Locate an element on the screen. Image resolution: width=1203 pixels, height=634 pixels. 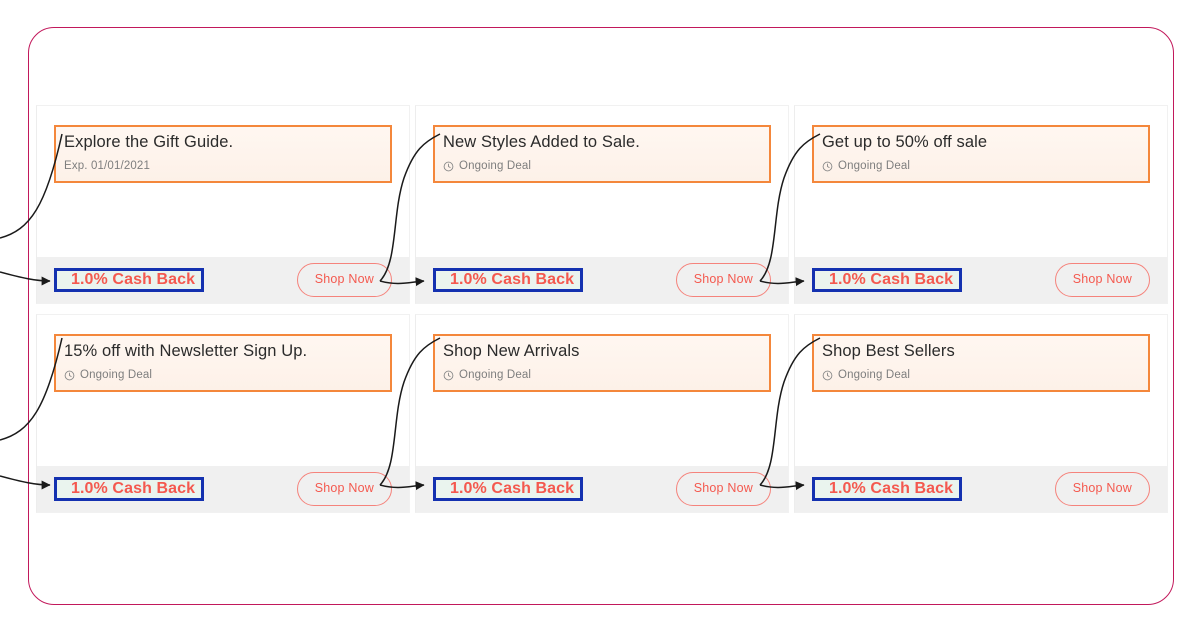
deal-text-highlight-box: Get up to 50% off sale Ongoing Deal is located at coordinates (981, 154).